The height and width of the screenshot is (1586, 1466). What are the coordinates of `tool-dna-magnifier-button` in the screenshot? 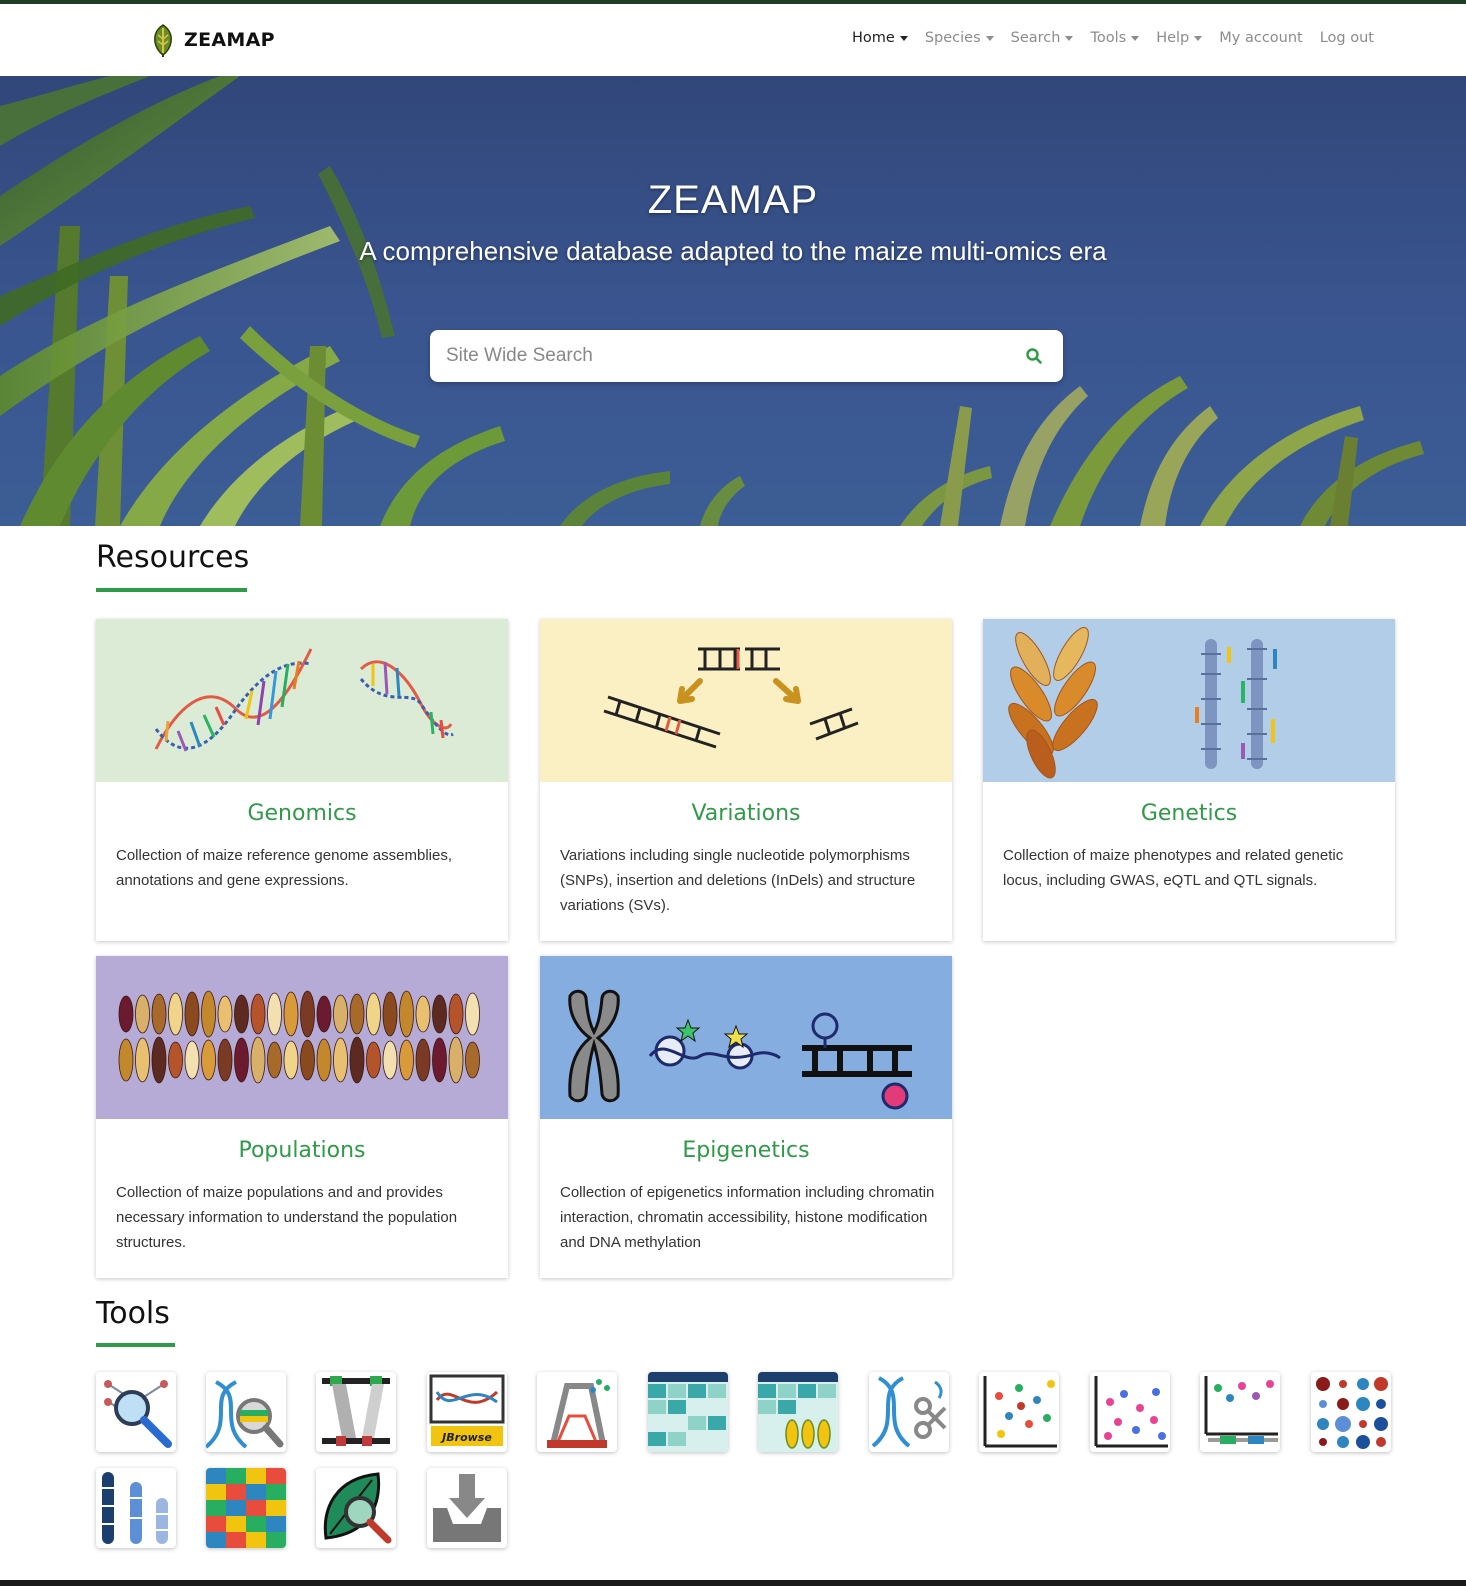 It's located at (246, 1412).